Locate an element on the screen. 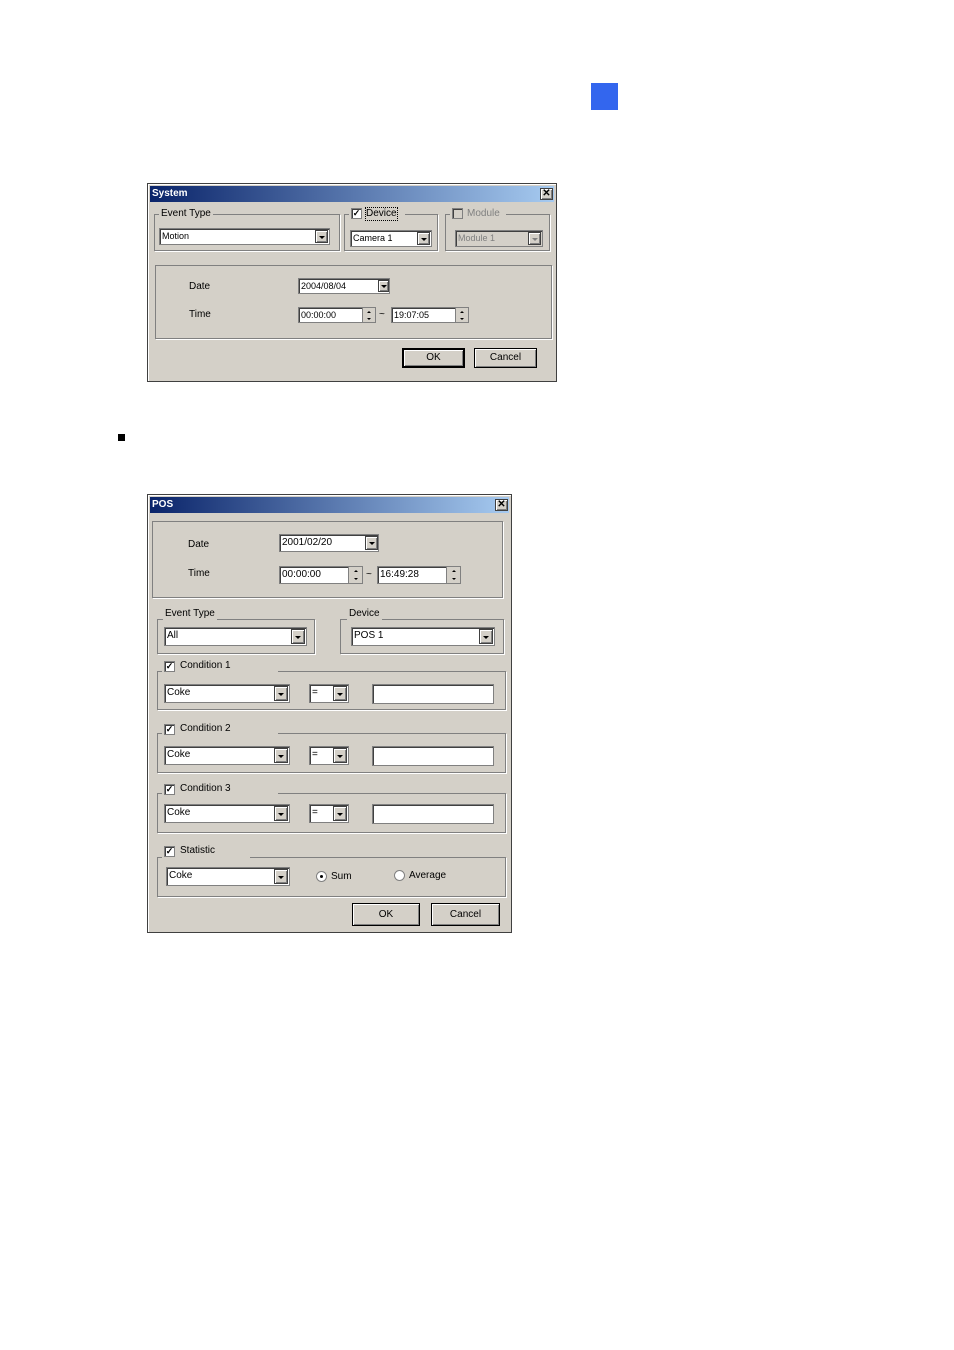 This screenshot has width=954, height=1350. statistic-header: ✓ Statistic is located at coordinates (206, 851).